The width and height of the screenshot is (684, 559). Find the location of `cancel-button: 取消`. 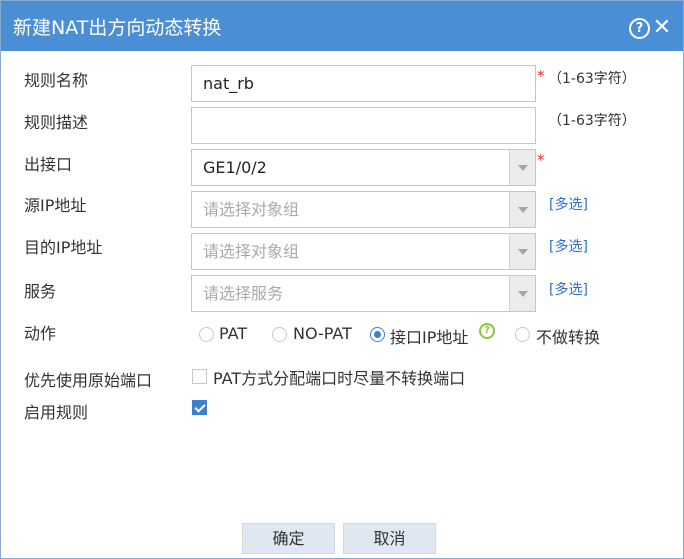

cancel-button: 取消 is located at coordinates (389, 538).